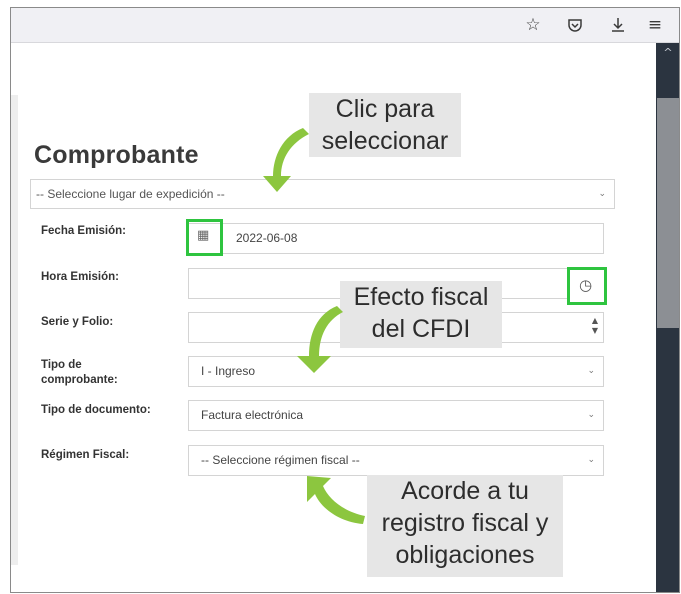 The width and height of the screenshot is (681, 594). What do you see at coordinates (668, 213) in the screenshot?
I see `scroll-thumb` at bounding box center [668, 213].